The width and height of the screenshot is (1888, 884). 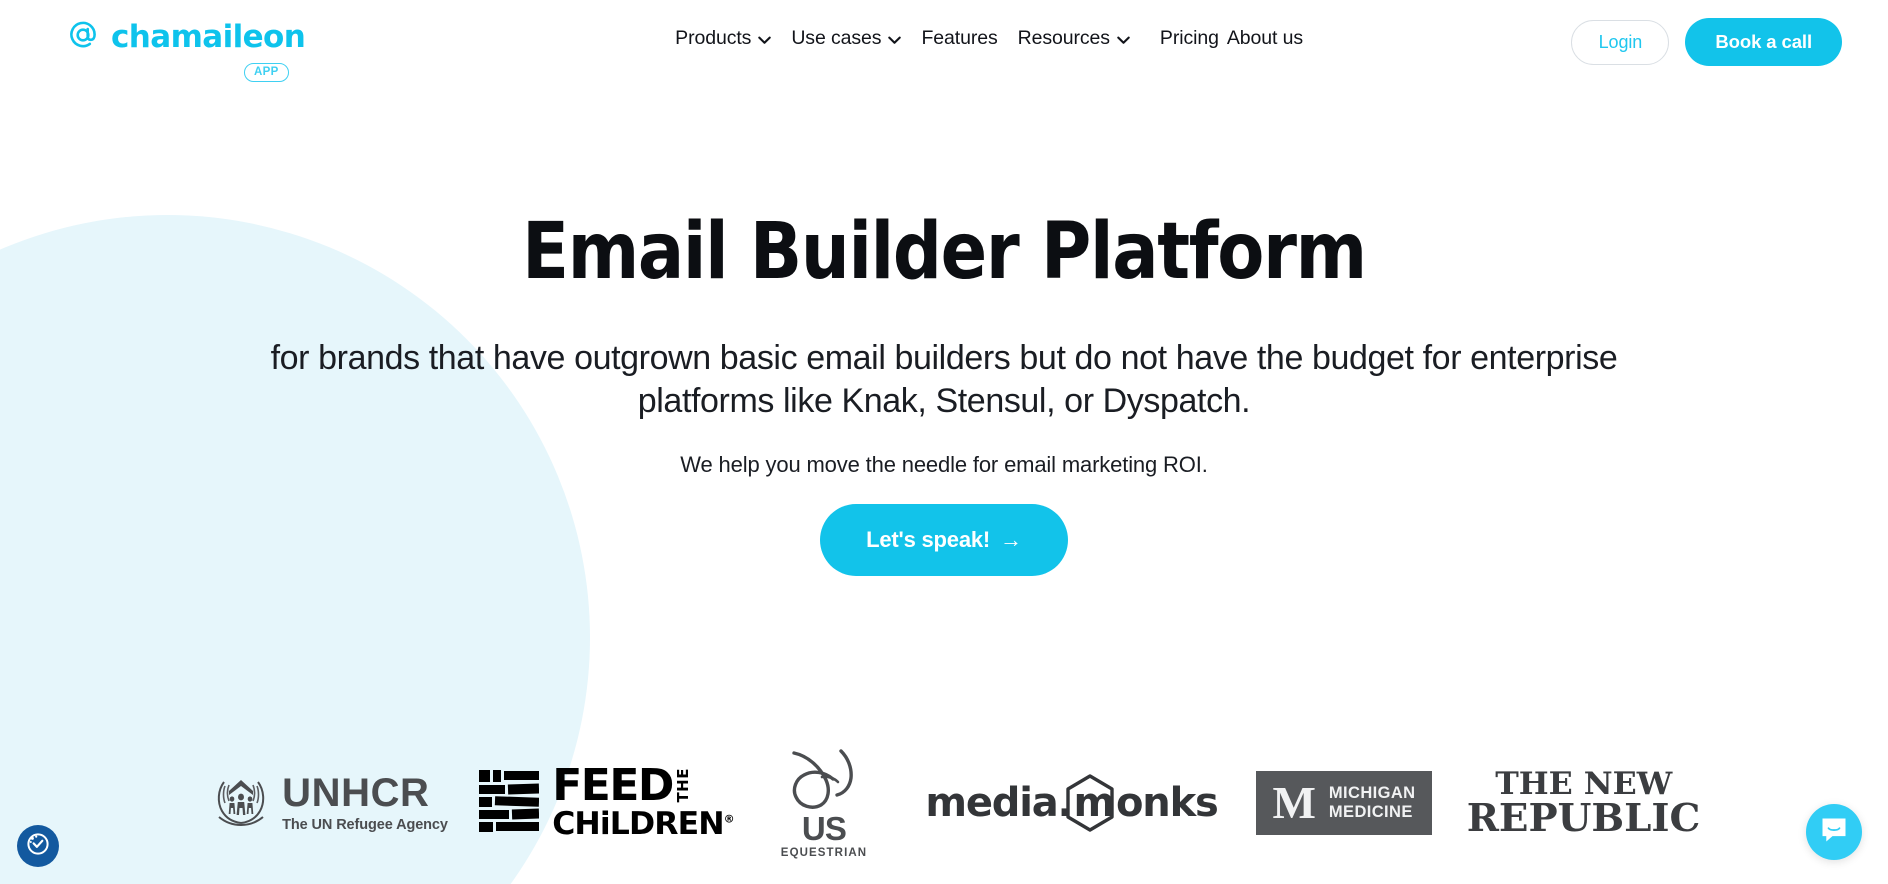 I want to click on nav-item-resources: Resources, so click(x=1074, y=39).